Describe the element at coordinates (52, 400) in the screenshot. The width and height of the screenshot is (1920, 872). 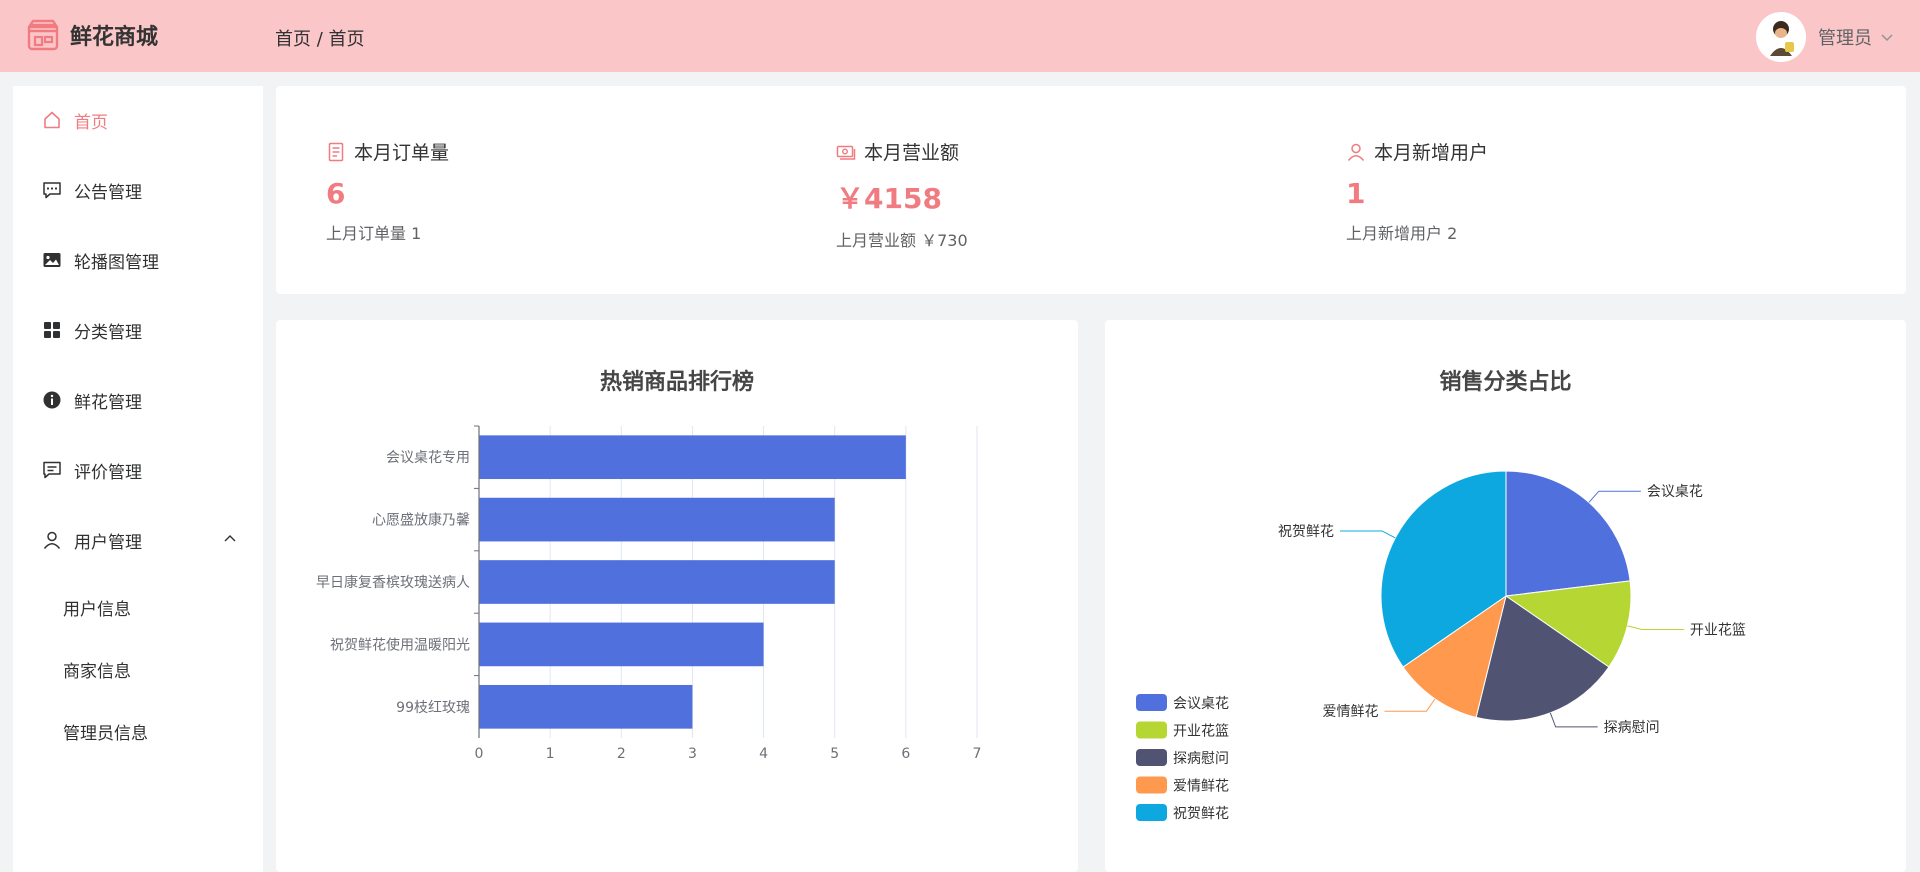
I see `info-icon` at that location.